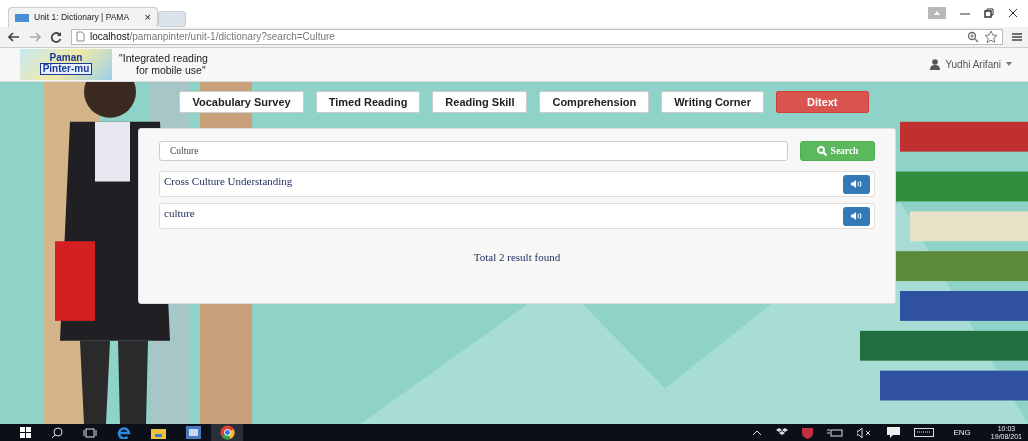 Image resolution: width=1028 pixels, height=441 pixels. Describe the element at coordinates (781, 432) in the screenshot. I see `dropbox-icon` at that location.